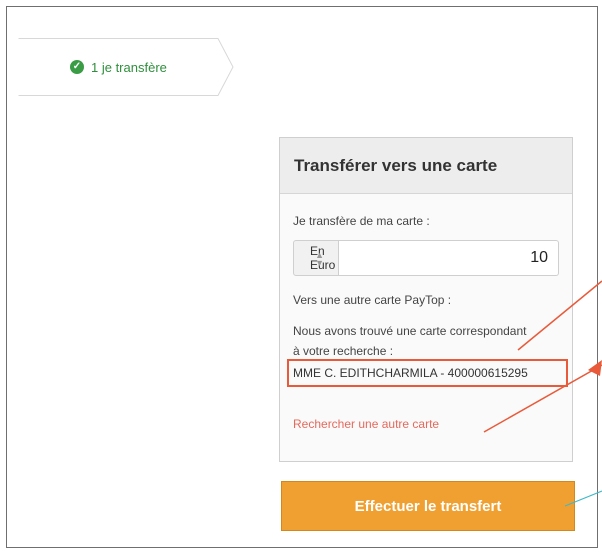 The width and height of the screenshot is (602, 552). I want to click on select-arrows-icon: ▲ ▼, so click(319, 259).